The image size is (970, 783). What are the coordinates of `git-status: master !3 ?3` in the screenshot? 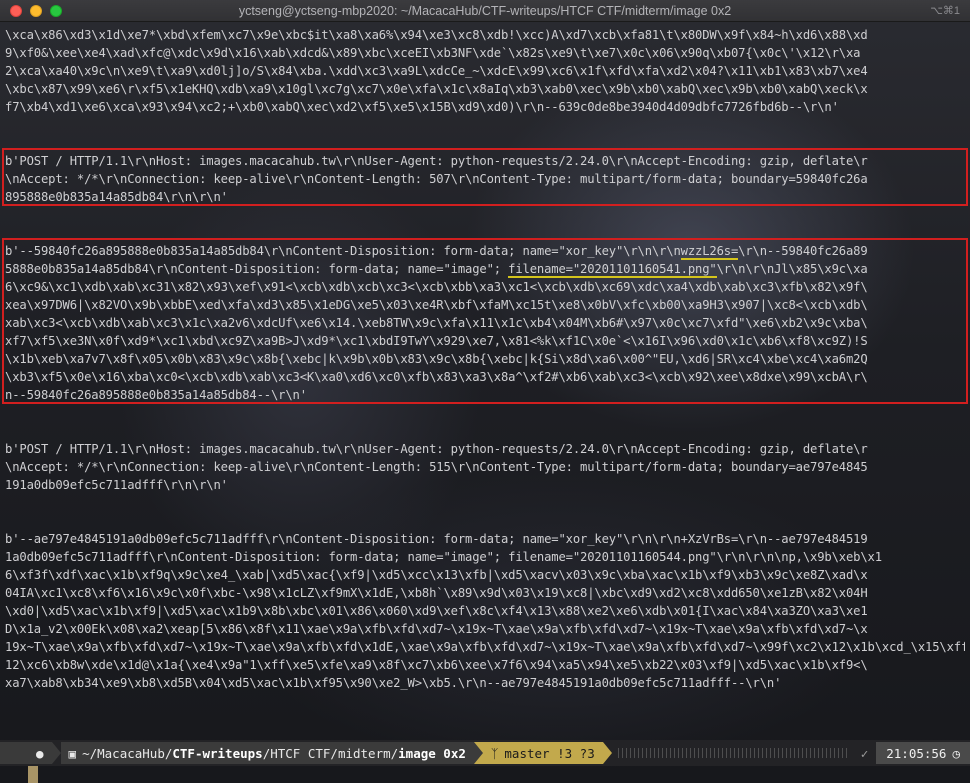 It's located at (549, 753).